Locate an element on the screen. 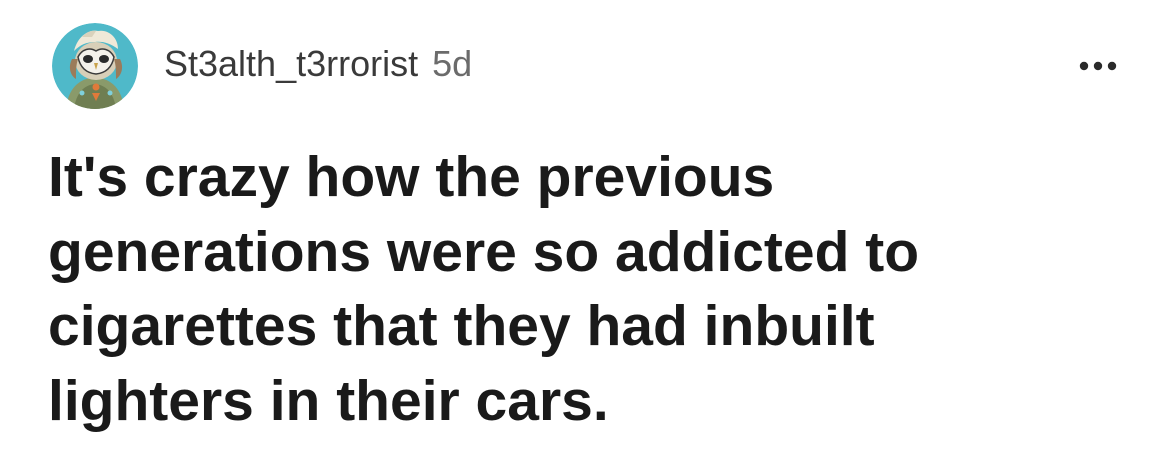 Image resolution: width=1170 pixels, height=452 pixels. more-options-button is located at coordinates (1098, 66).